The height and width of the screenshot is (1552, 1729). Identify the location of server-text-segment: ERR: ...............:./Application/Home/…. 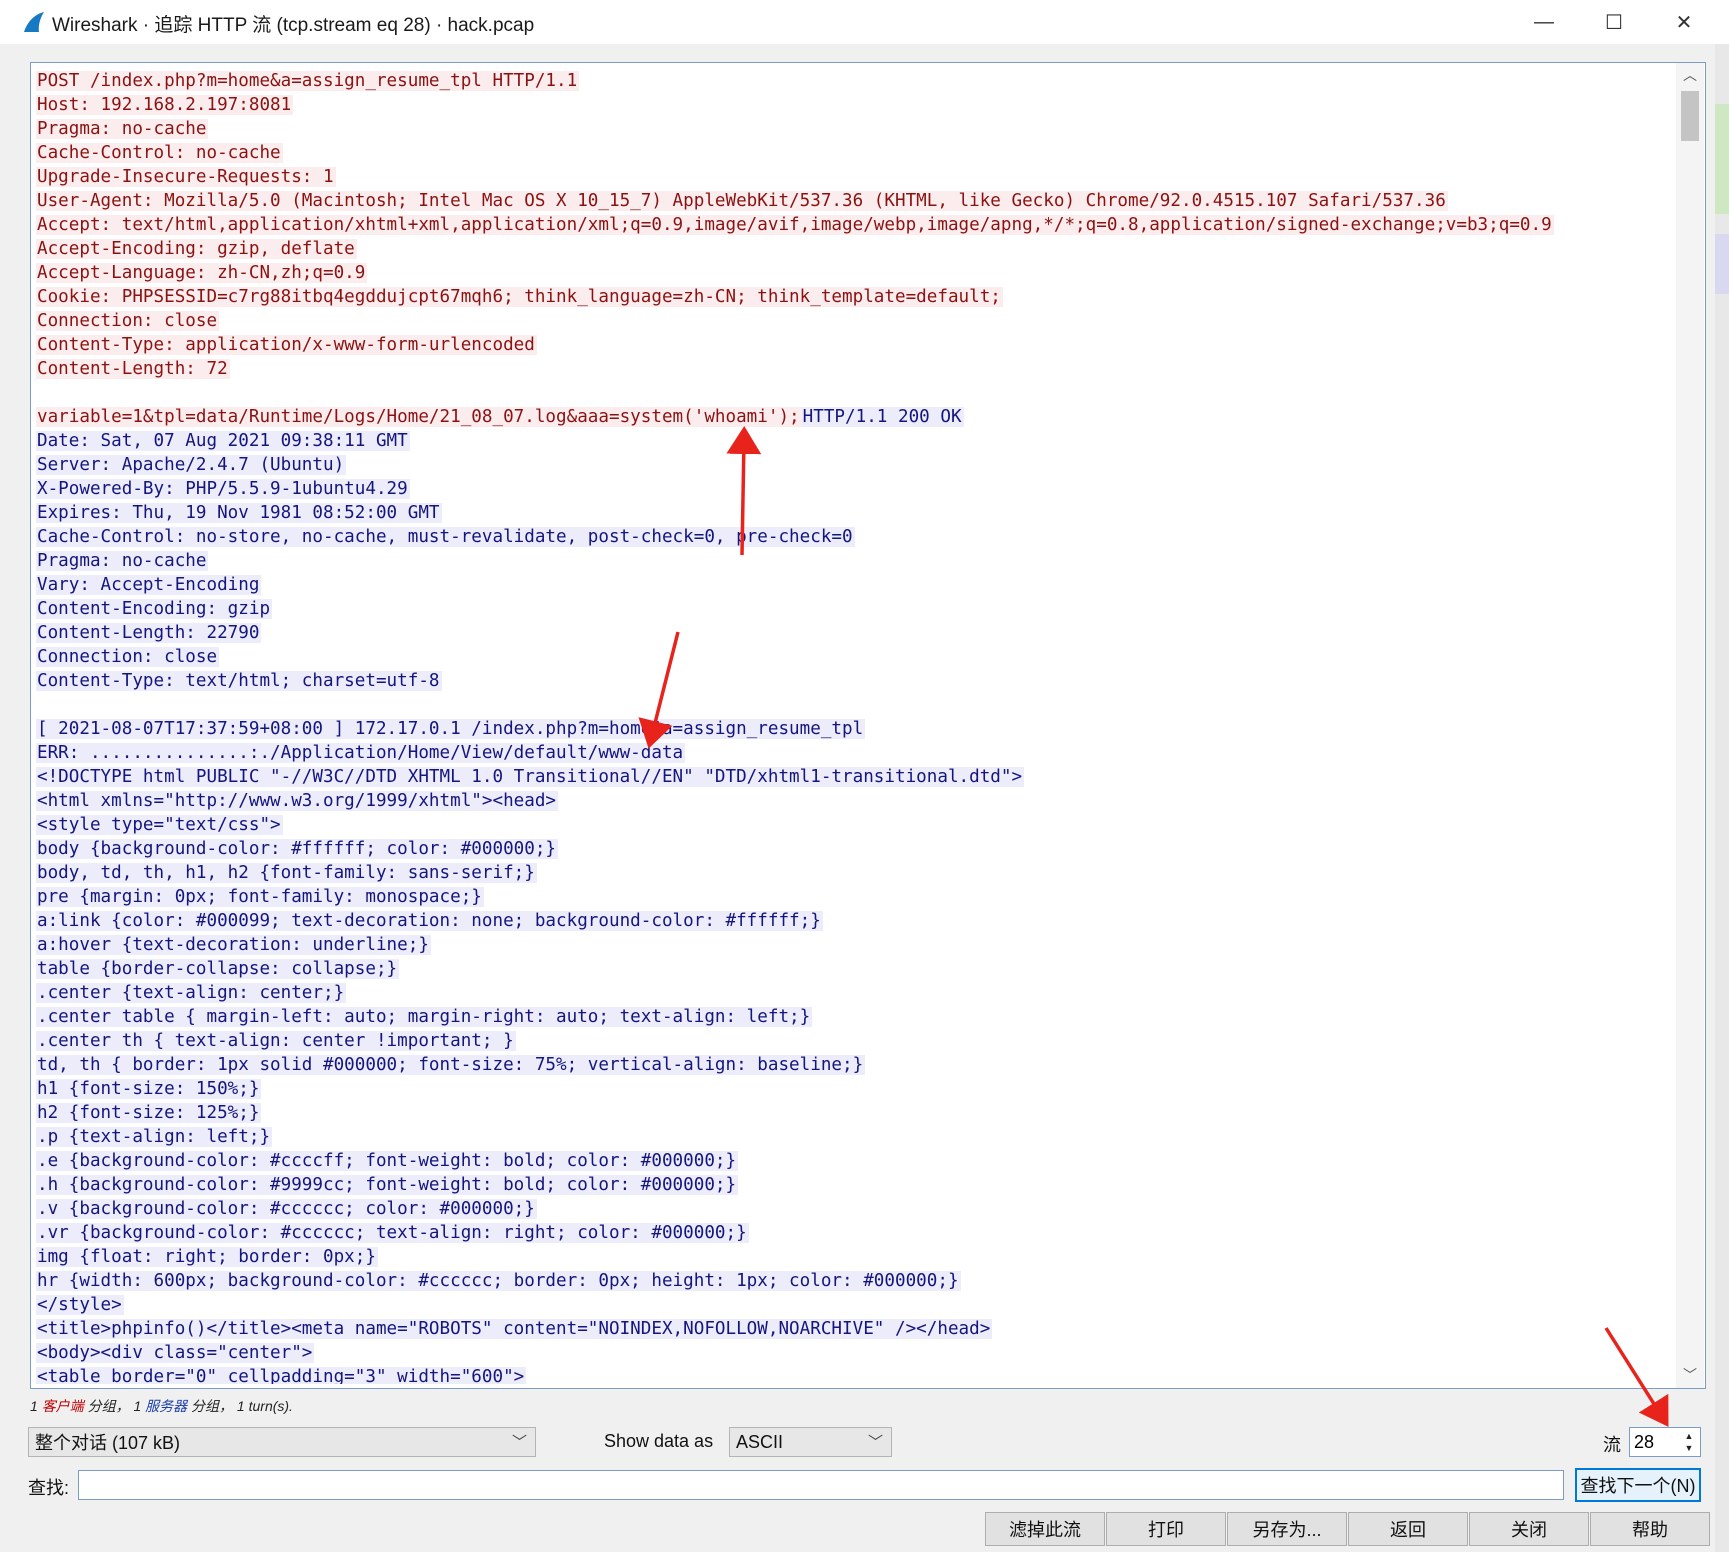
(361, 753).